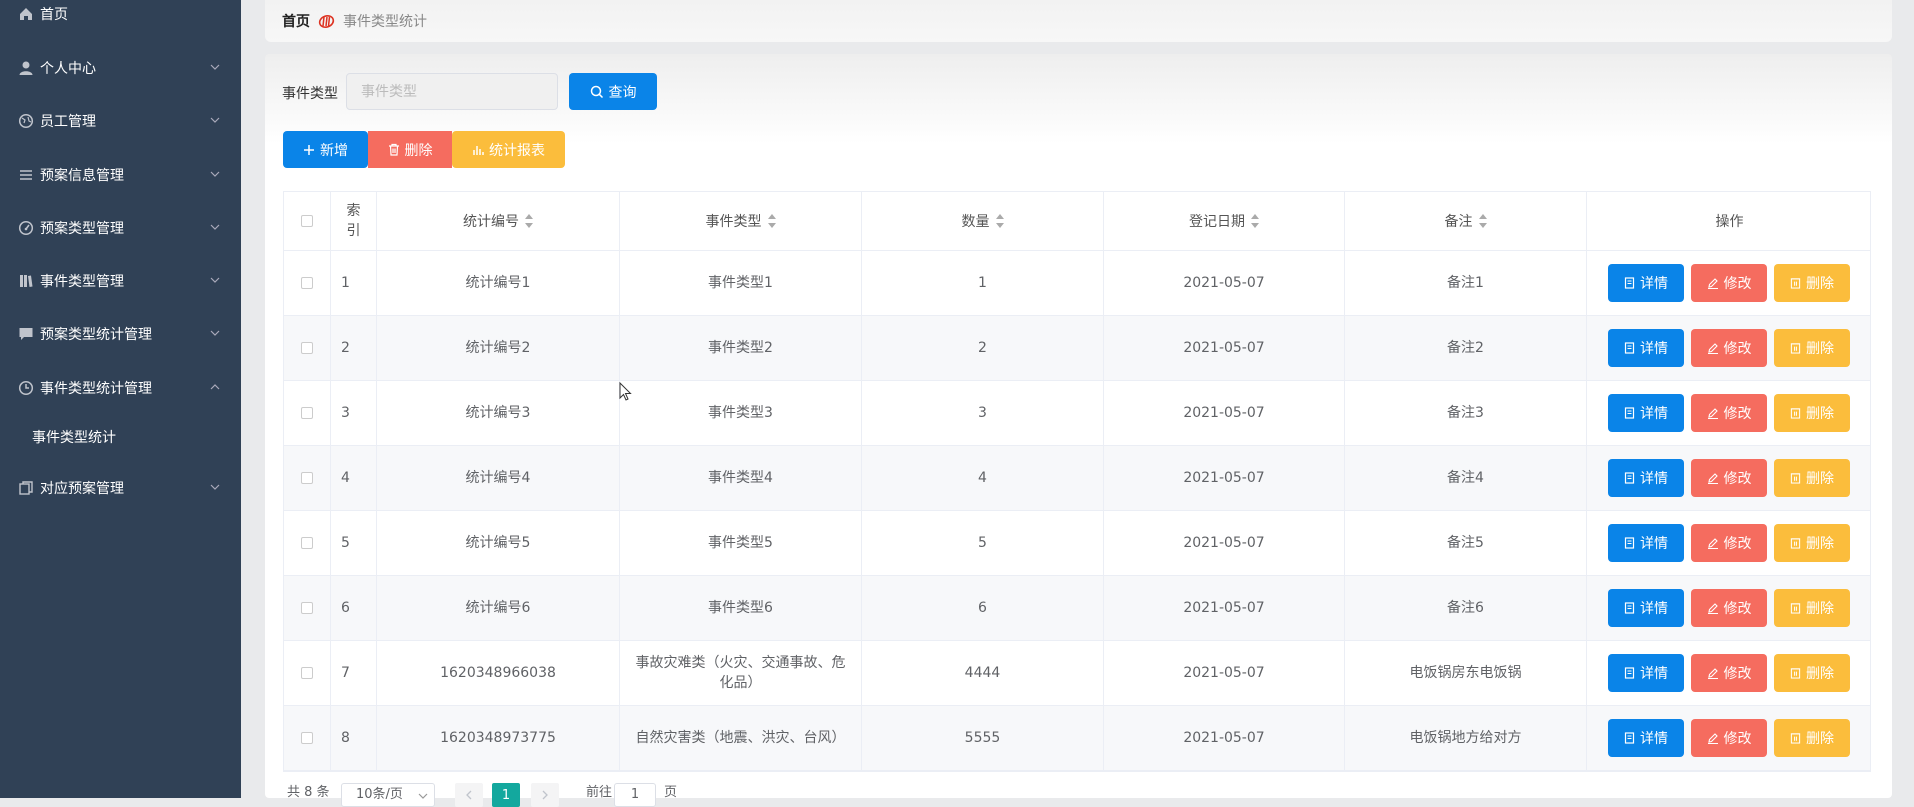 Image resolution: width=1914 pixels, height=807 pixels. Describe the element at coordinates (1629, 478) in the screenshot. I see `document-icon` at that location.